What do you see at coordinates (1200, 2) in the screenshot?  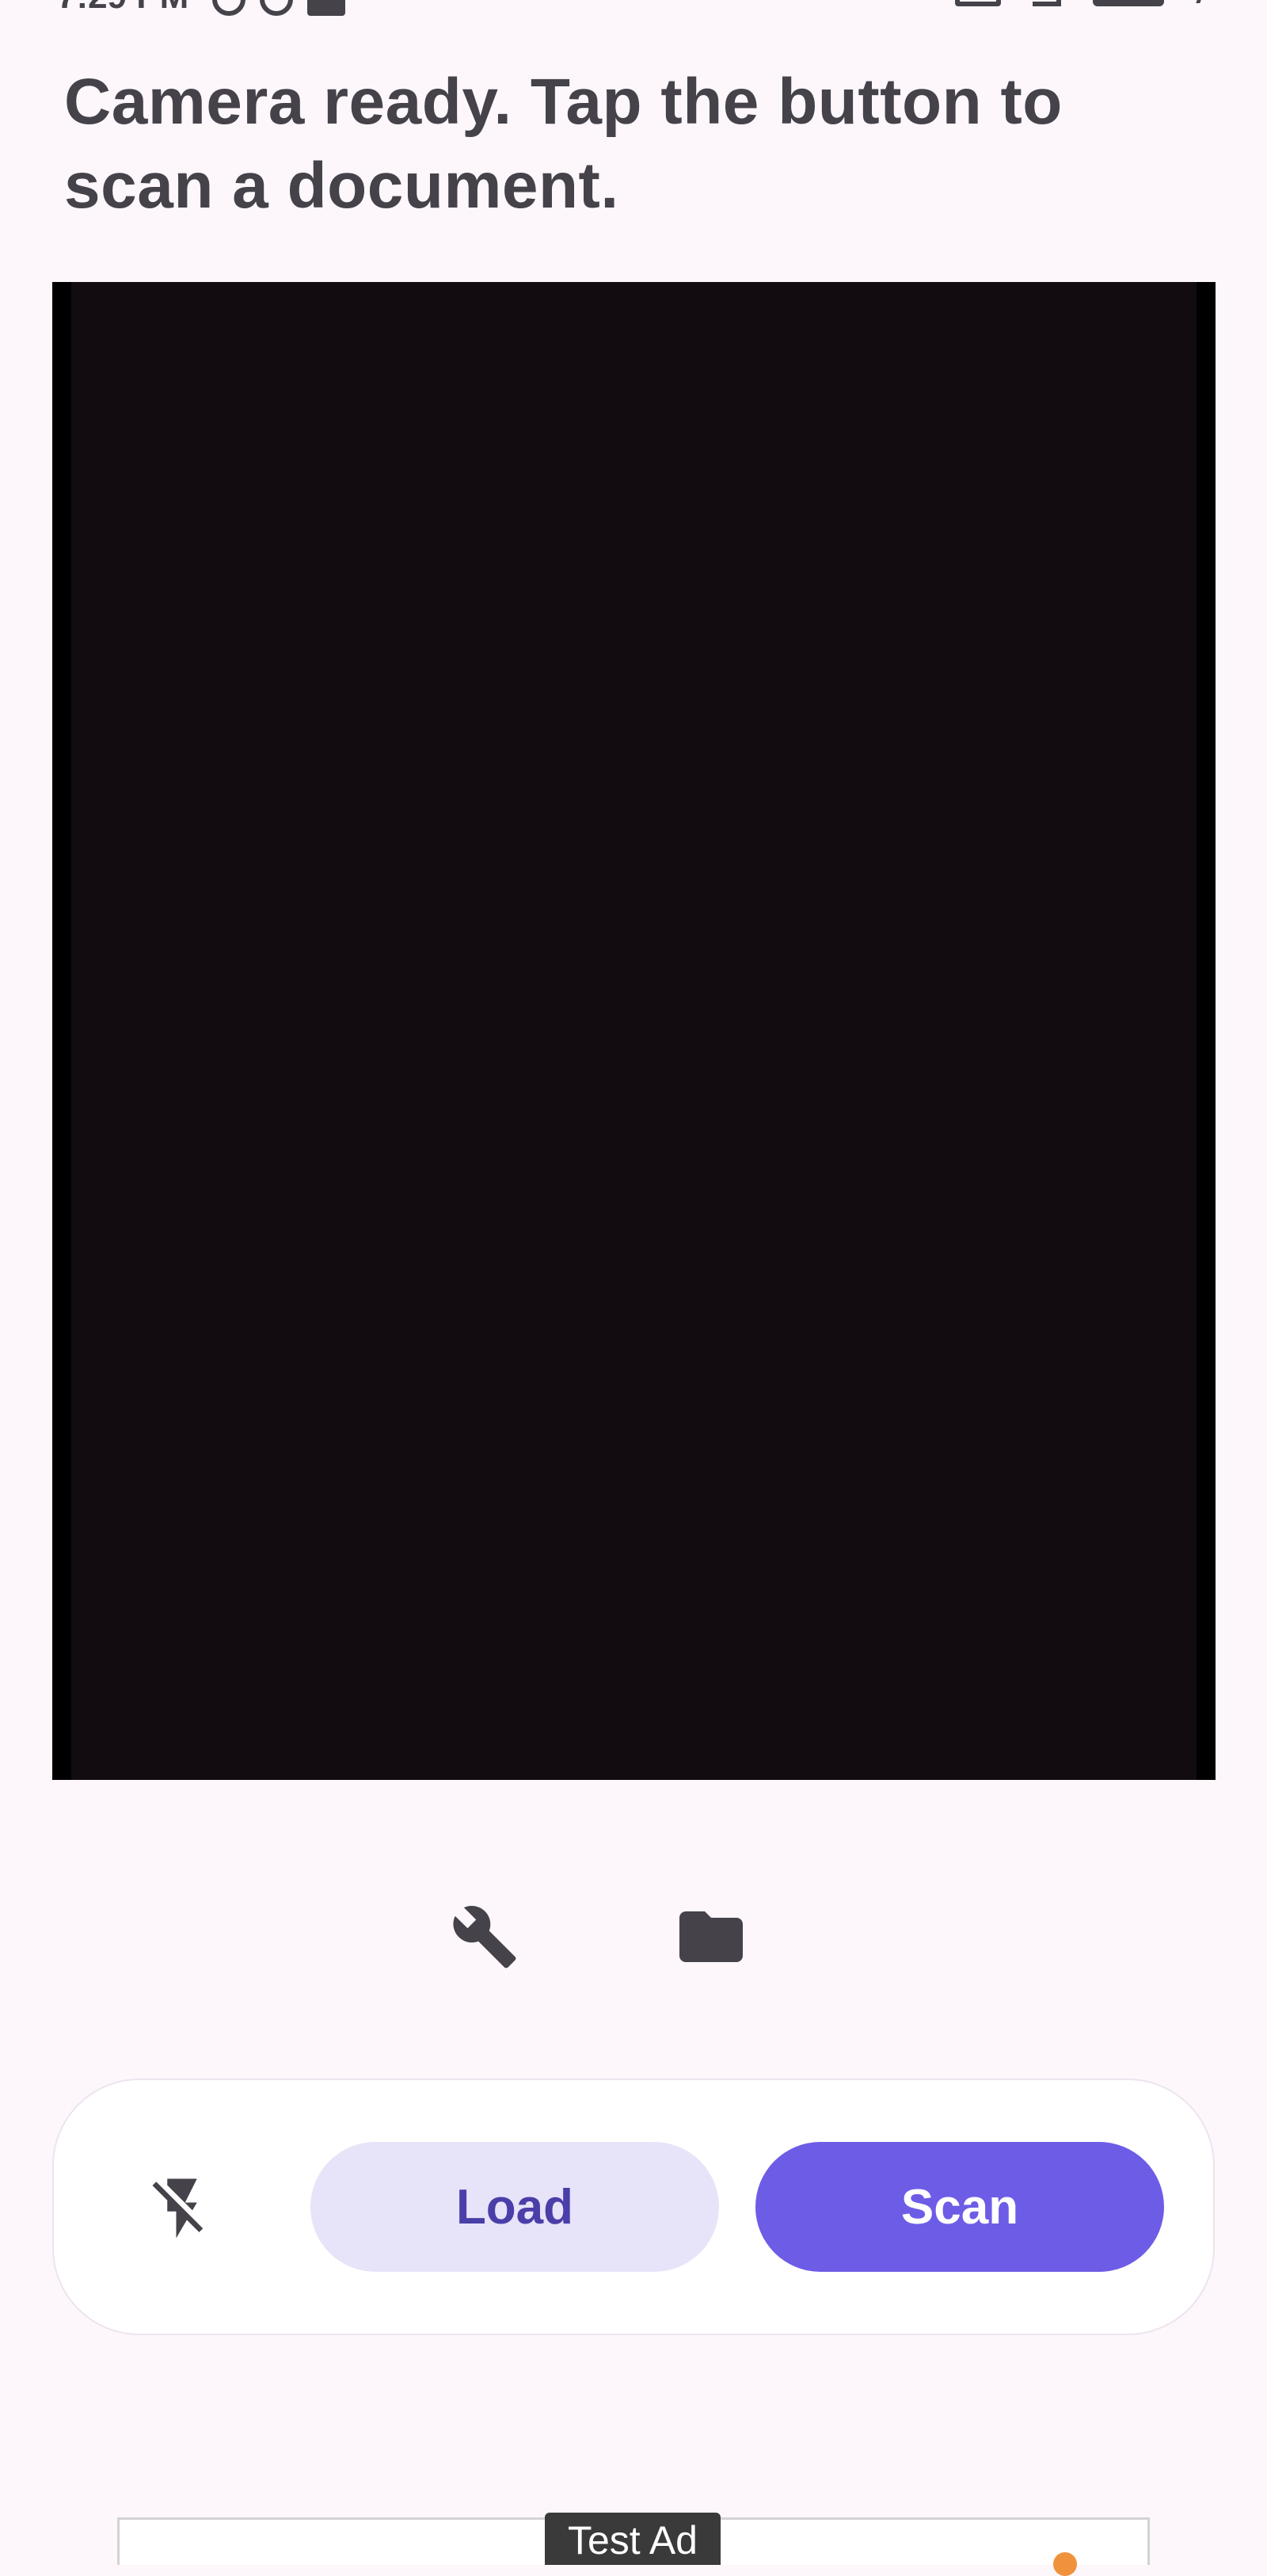 I see `charging-icon` at bounding box center [1200, 2].